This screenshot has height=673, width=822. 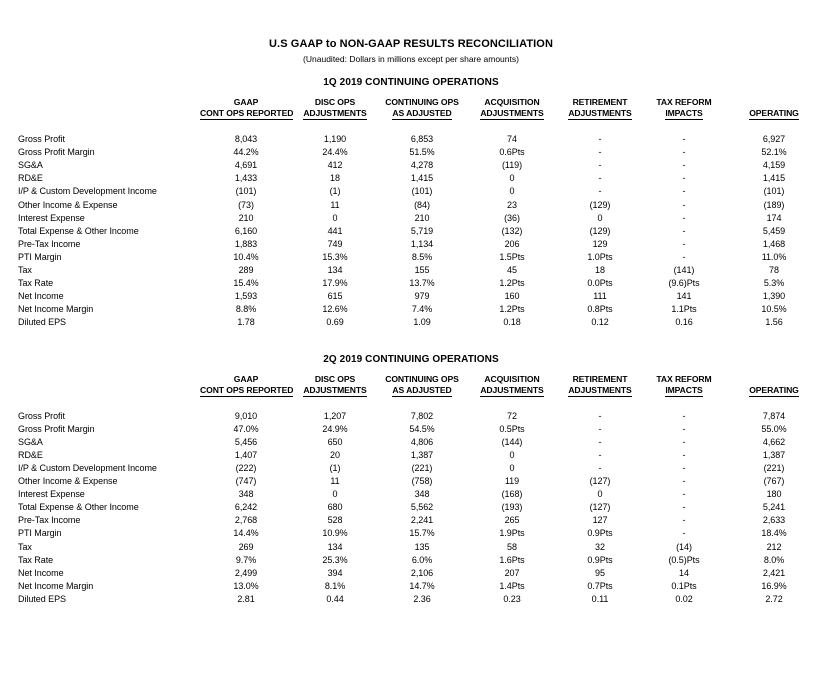 What do you see at coordinates (246, 428) in the screenshot?
I see `table-cell: 47.0%` at bounding box center [246, 428].